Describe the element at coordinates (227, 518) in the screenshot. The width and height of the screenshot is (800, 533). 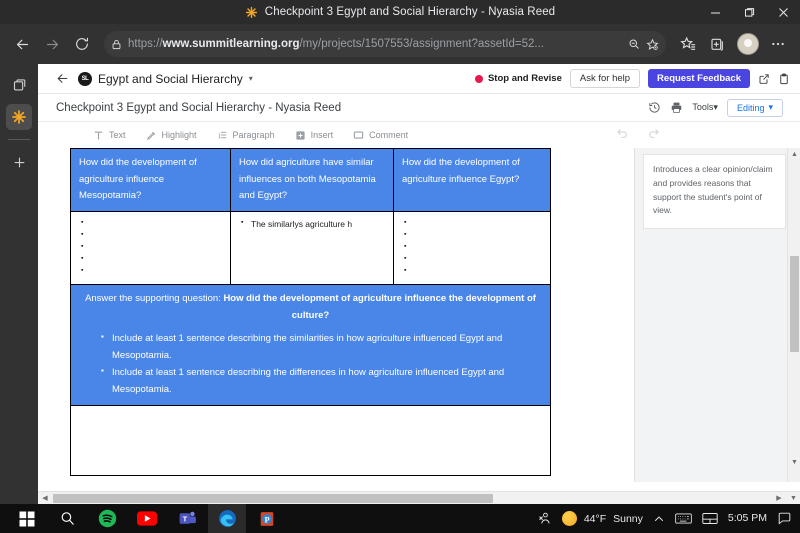
I see `edge-taskbar-icon` at that location.